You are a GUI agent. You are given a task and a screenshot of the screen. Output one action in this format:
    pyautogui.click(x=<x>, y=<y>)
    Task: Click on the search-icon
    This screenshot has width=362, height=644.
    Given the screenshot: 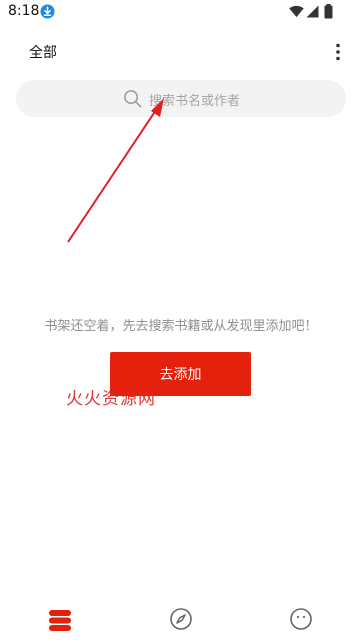 What is the action you would take?
    pyautogui.click(x=133, y=99)
    